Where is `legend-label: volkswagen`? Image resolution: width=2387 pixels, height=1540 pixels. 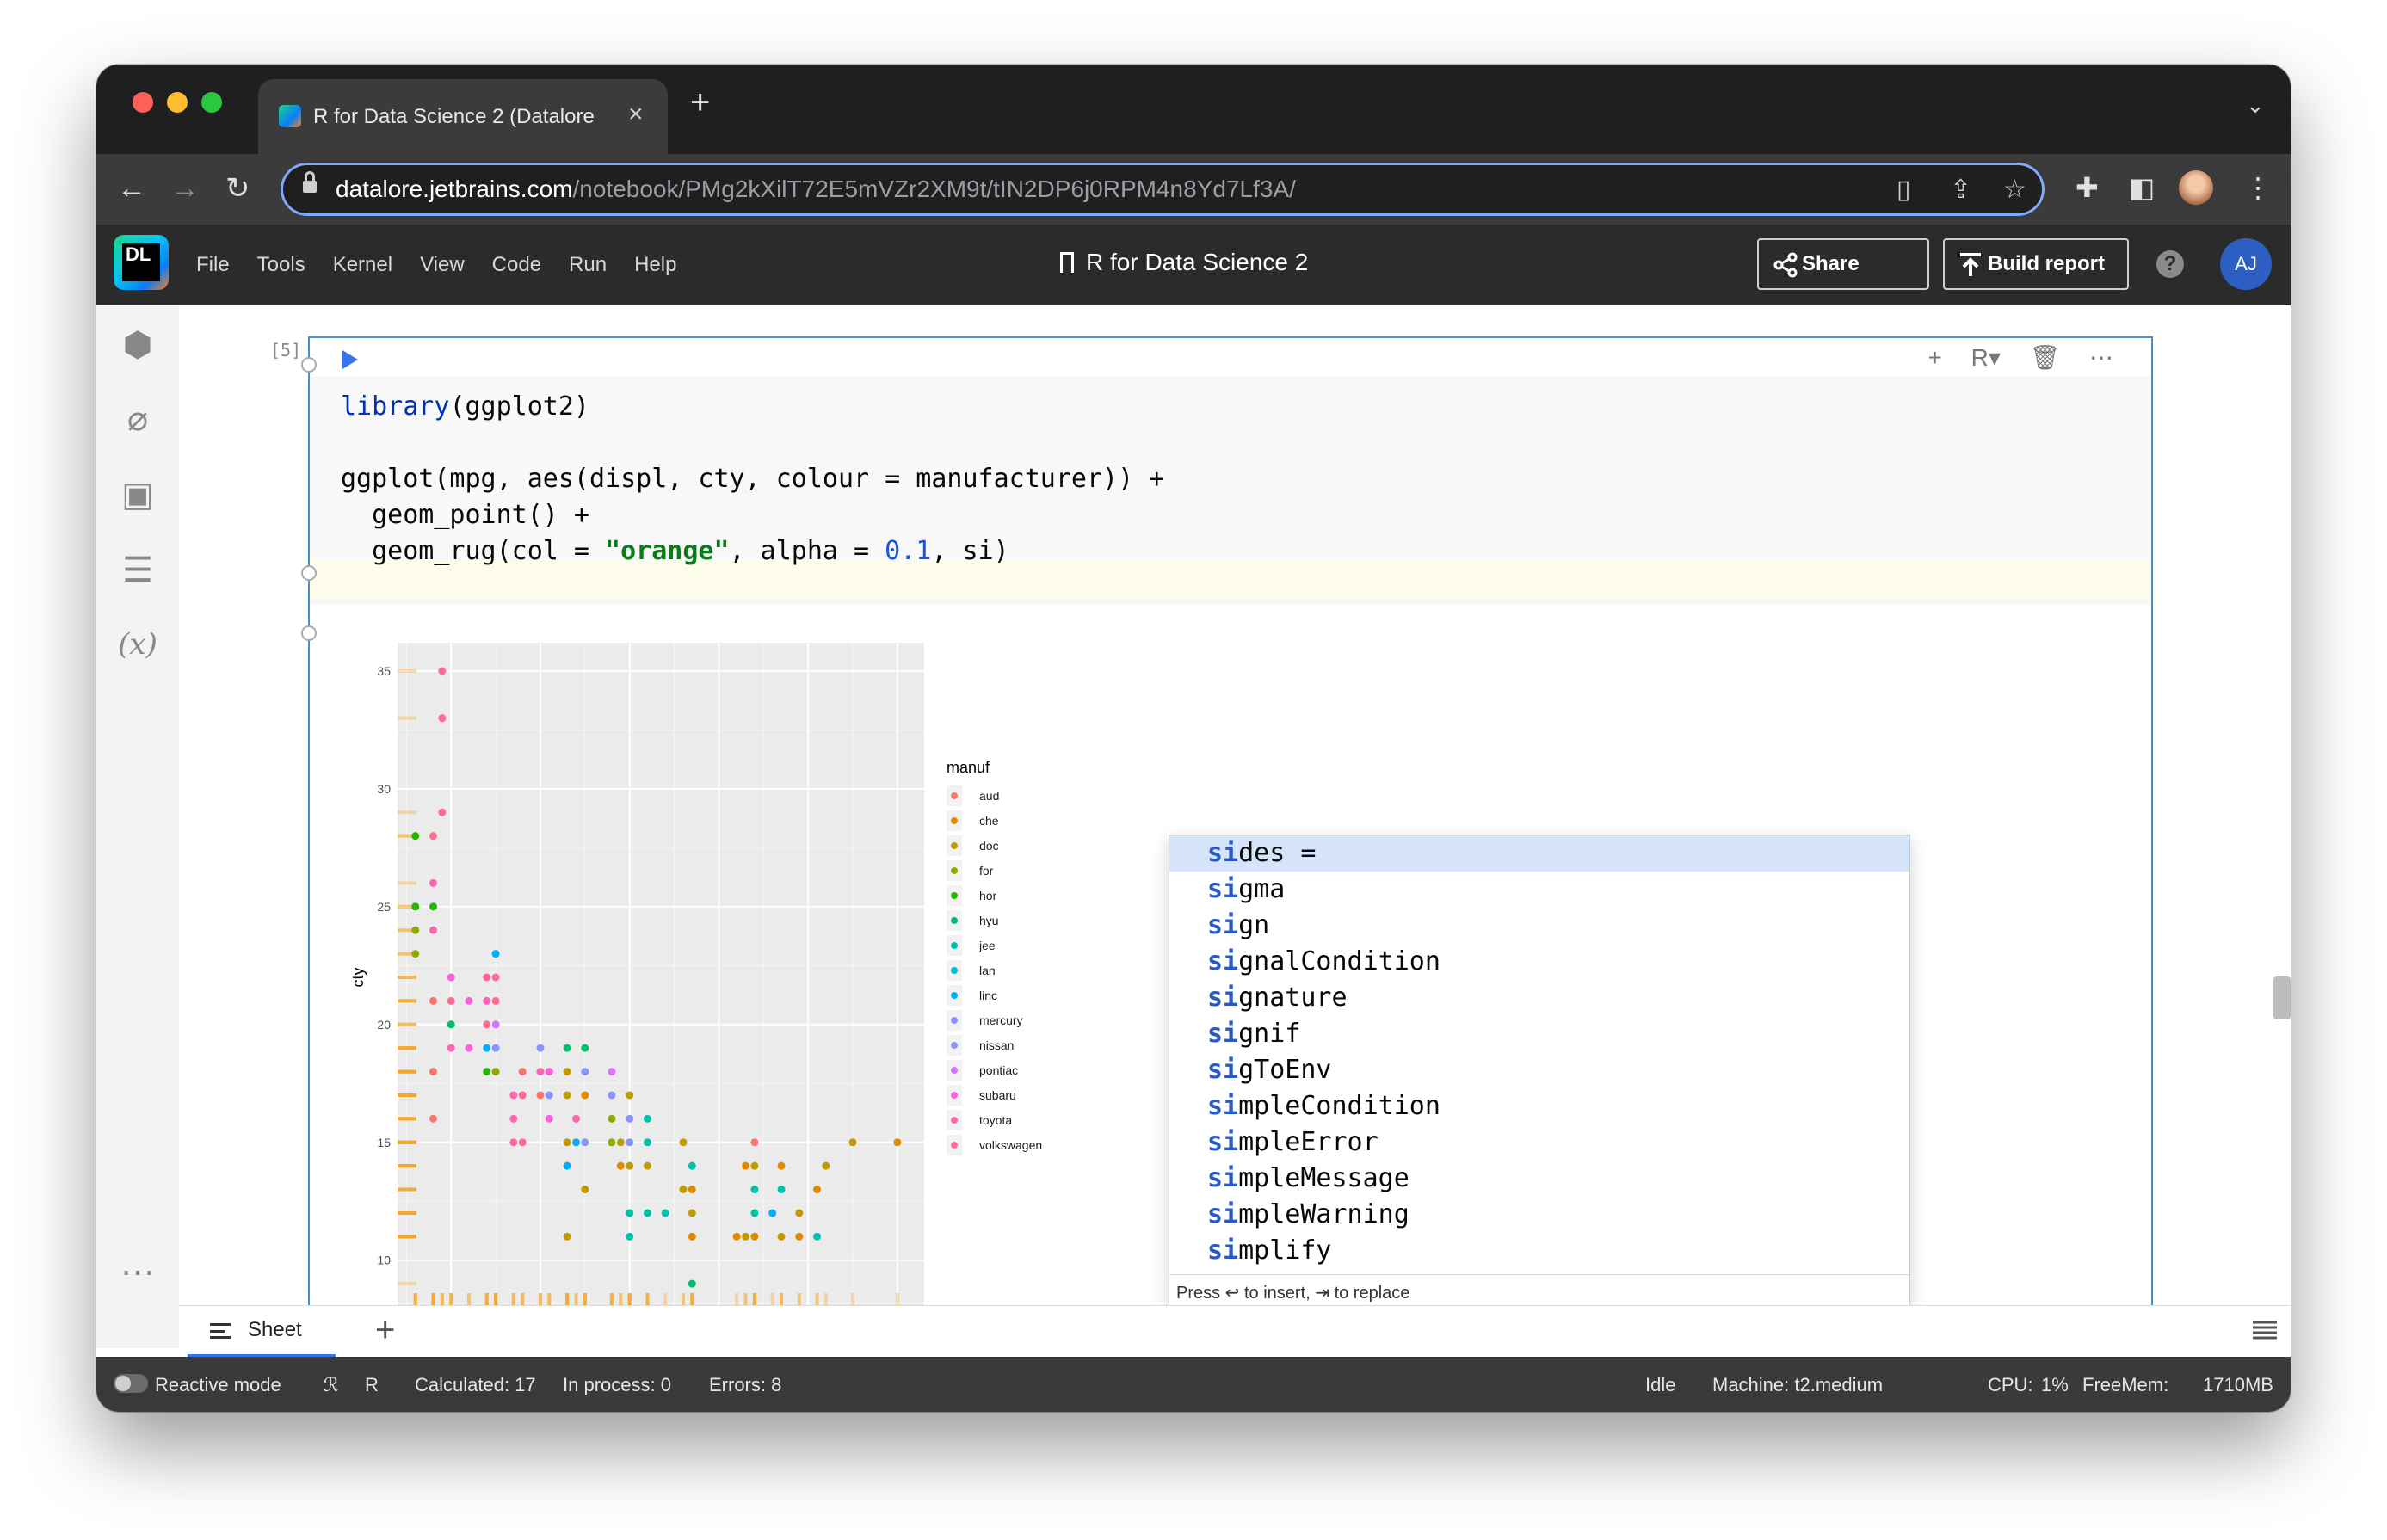 legend-label: volkswagen is located at coordinates (1010, 1145).